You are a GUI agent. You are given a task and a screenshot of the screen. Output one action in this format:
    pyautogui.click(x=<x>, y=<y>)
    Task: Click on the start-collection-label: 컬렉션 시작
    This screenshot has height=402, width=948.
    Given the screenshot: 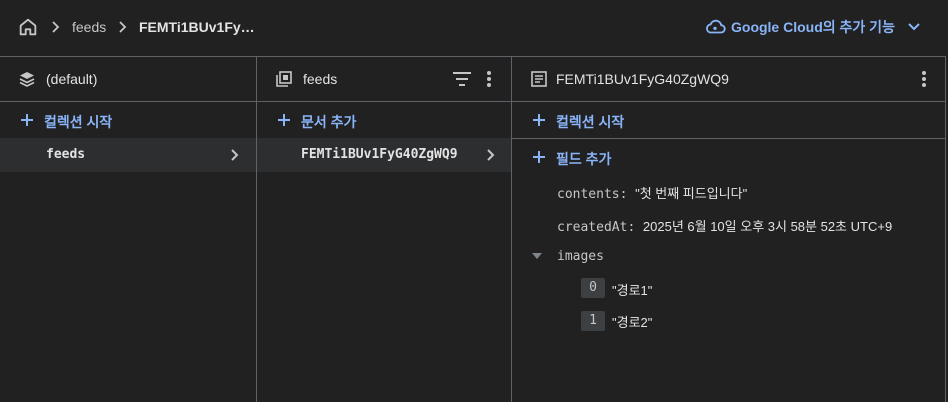 What is the action you would take?
    pyautogui.click(x=78, y=122)
    